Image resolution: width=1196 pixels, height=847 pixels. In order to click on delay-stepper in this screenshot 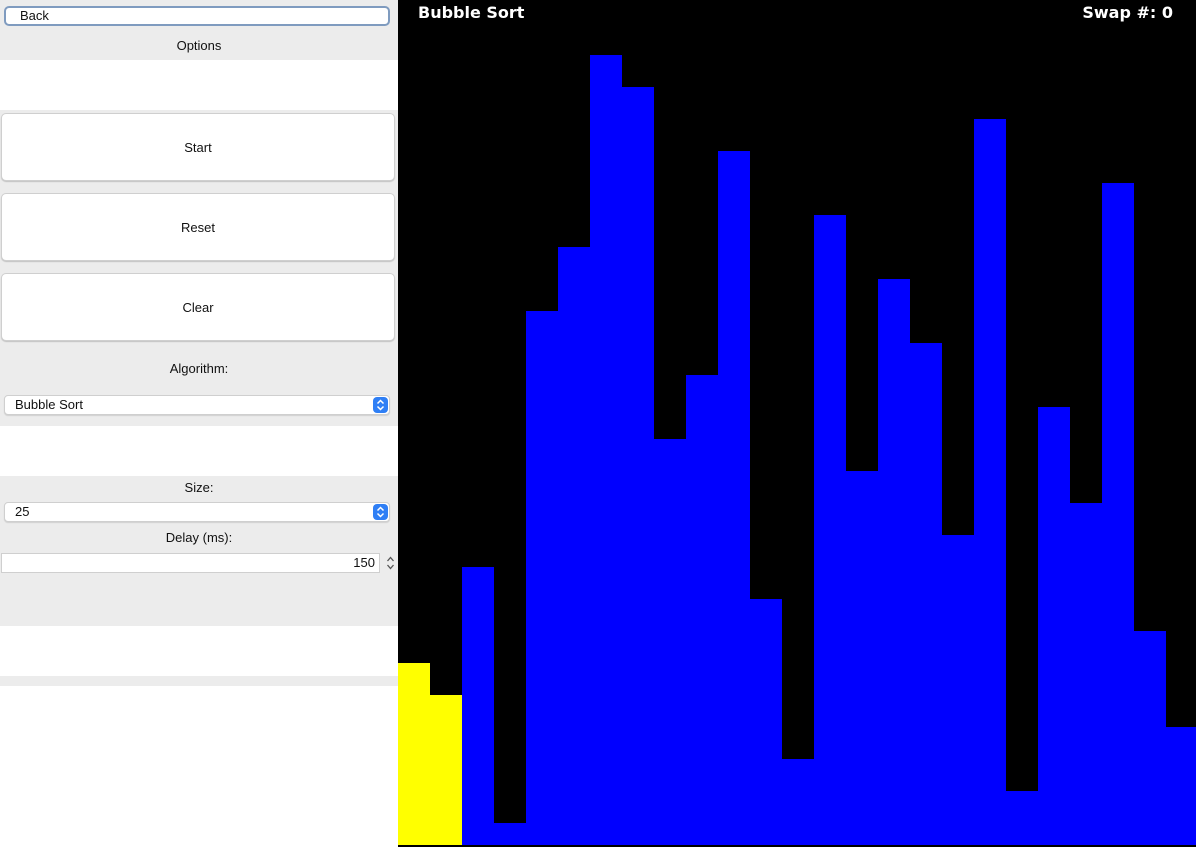, I will do `click(390, 563)`.